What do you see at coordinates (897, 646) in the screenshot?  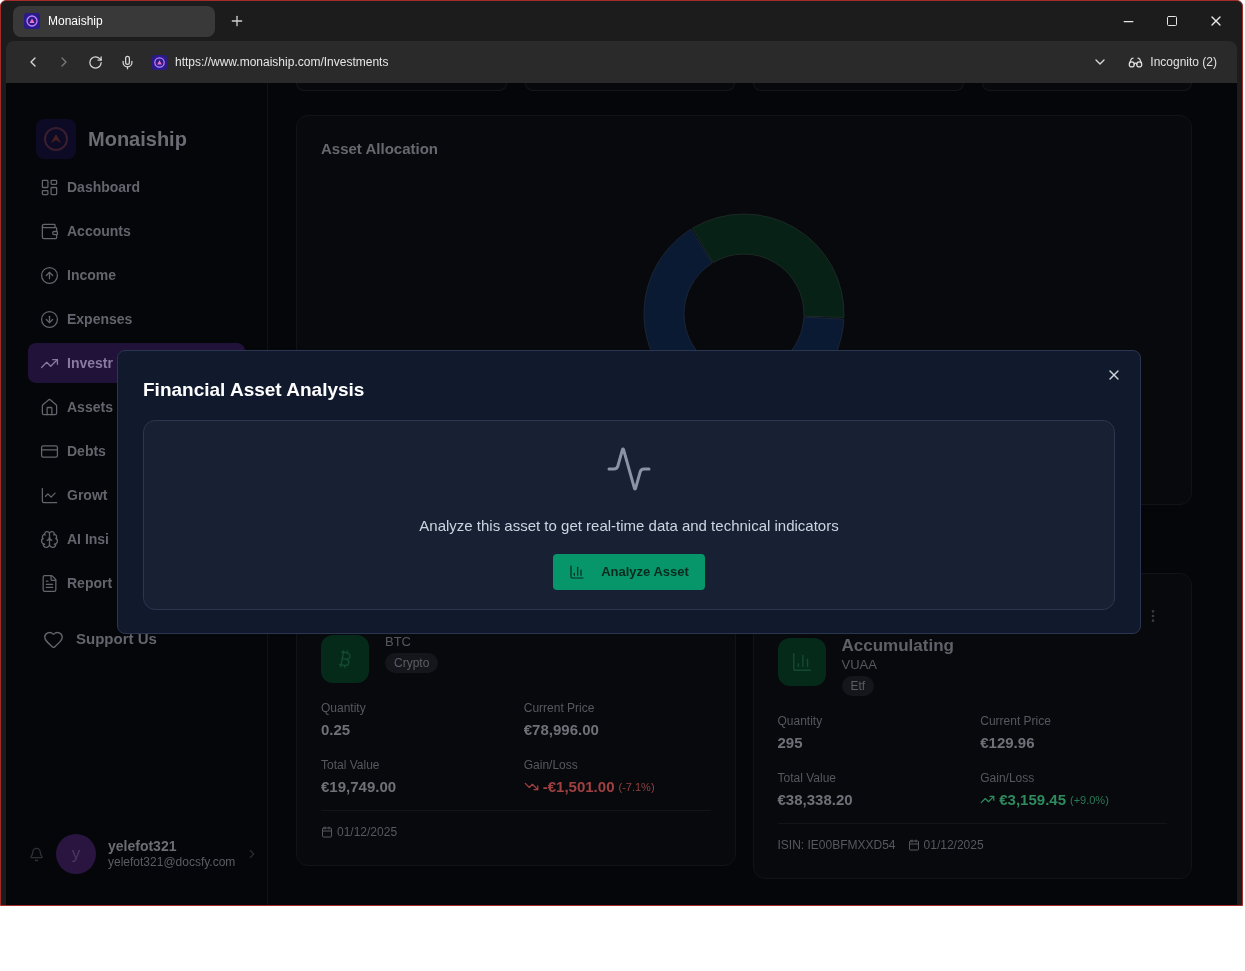 I see `asset-name: Accumulating` at bounding box center [897, 646].